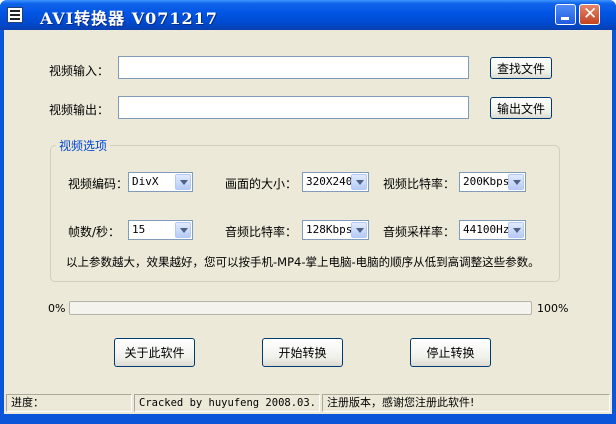  What do you see at coordinates (293, 107) in the screenshot?
I see `video-output-field` at bounding box center [293, 107].